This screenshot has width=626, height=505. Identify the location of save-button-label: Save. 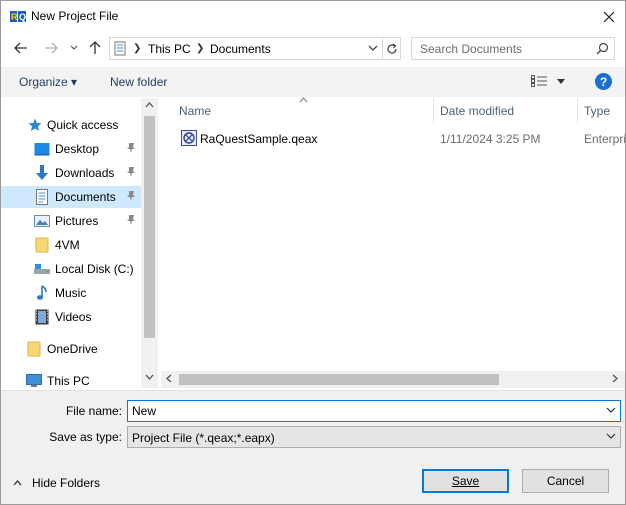
(465, 481).